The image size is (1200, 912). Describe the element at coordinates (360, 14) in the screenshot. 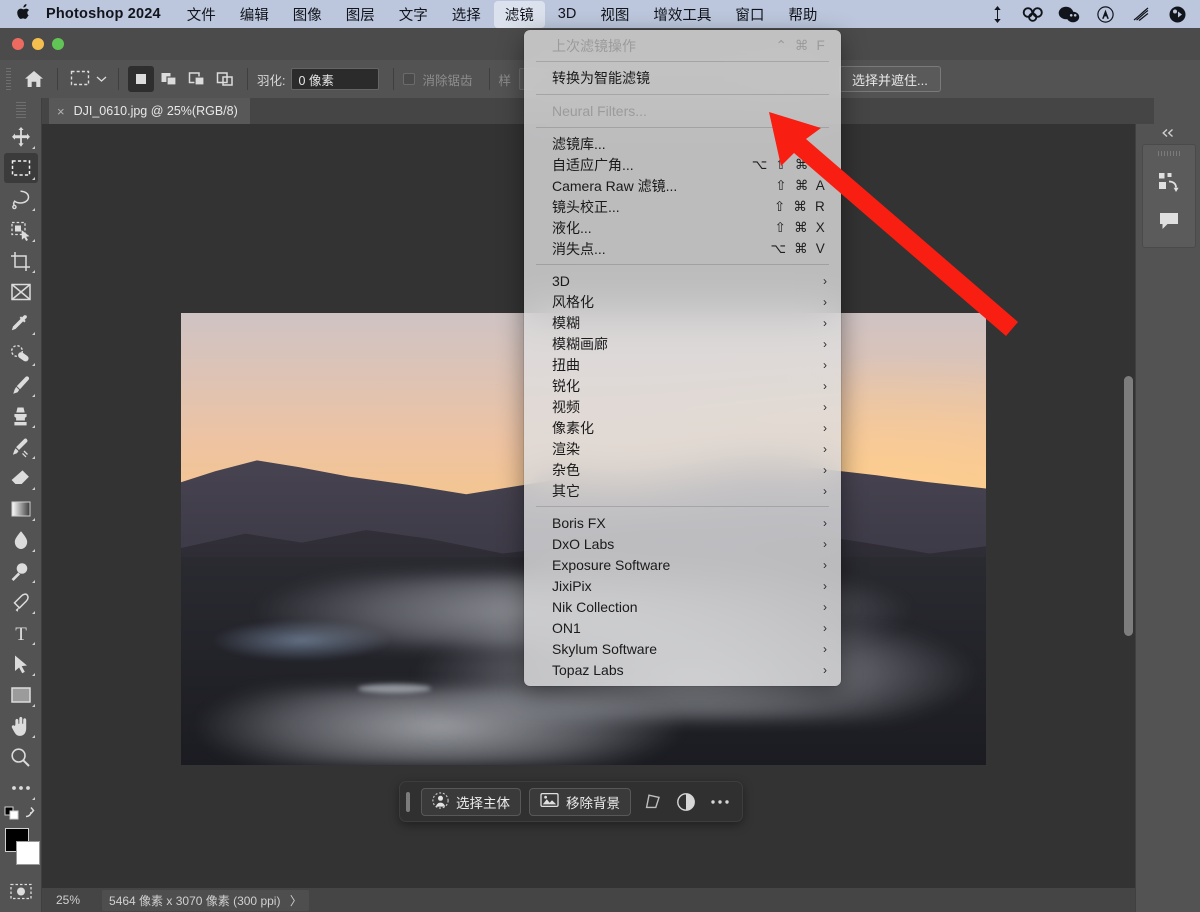

I see `menu-layer: 图层` at that location.